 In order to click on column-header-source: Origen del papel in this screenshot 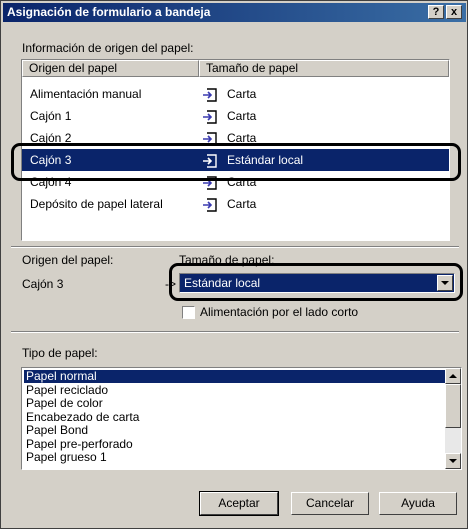, I will do `click(110, 68)`.